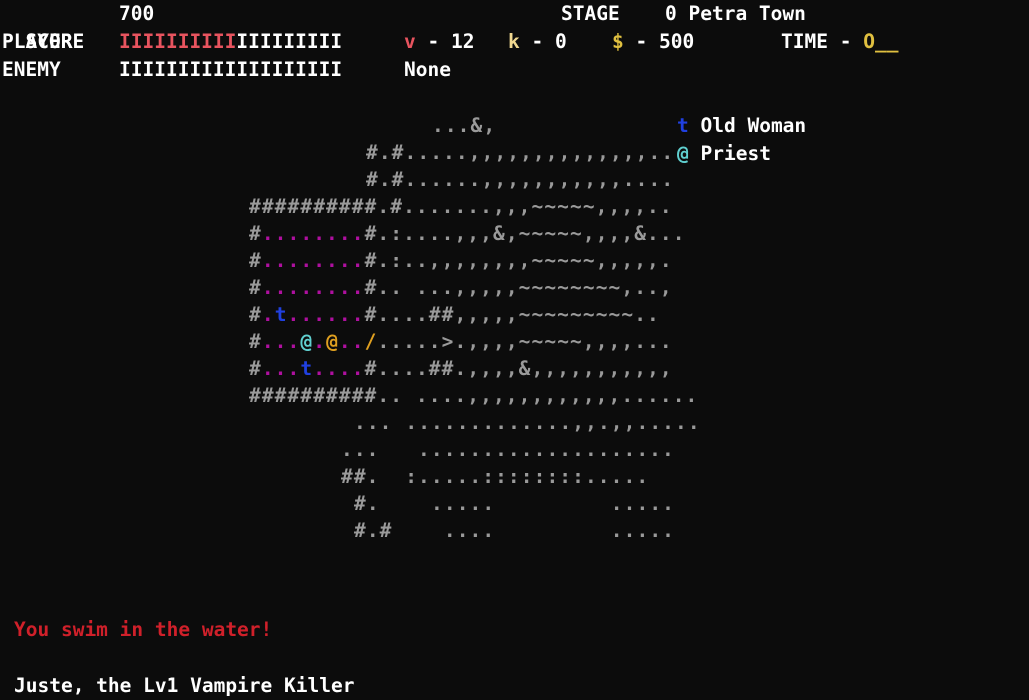 Image resolution: width=1029 pixels, height=700 pixels. I want to click on player-health-empty: IIIIIIIII, so click(289, 41).